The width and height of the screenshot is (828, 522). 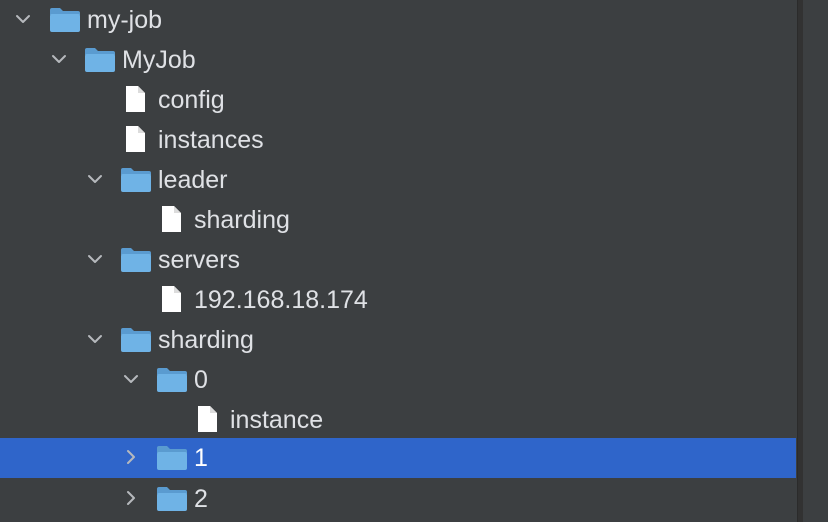 What do you see at coordinates (277, 420) in the screenshot?
I see `tree-row-label: instance` at bounding box center [277, 420].